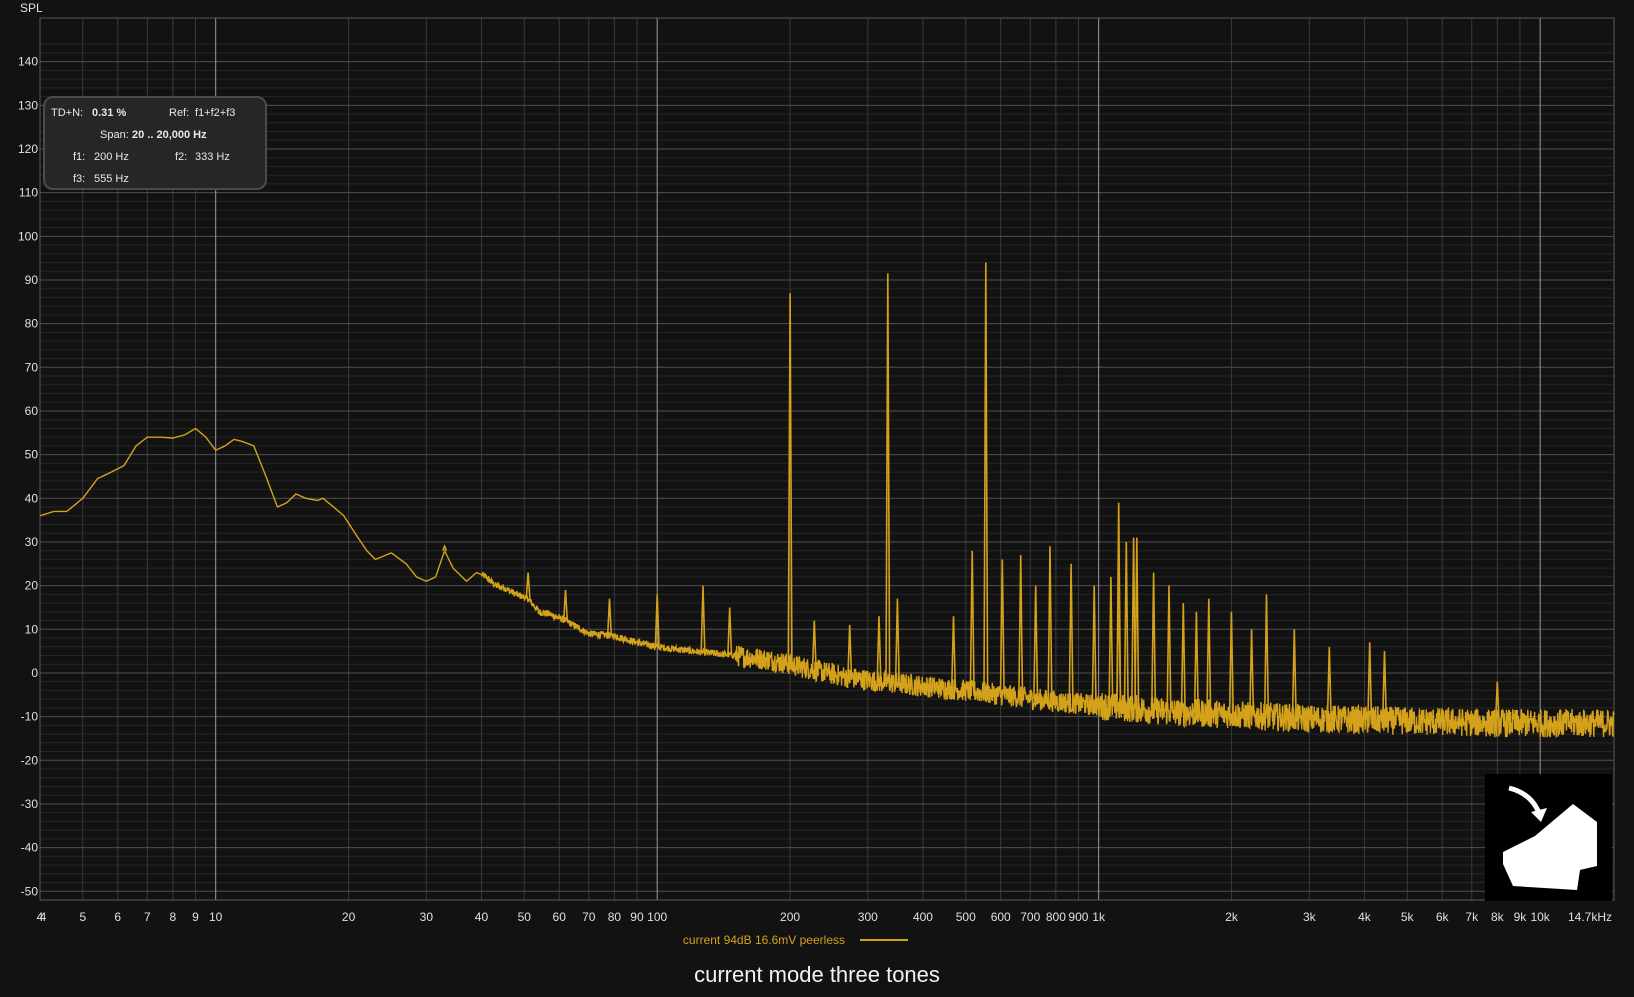 The width and height of the screenshot is (1634, 997). I want to click on x-tick-label: 8k, so click(1498, 917).